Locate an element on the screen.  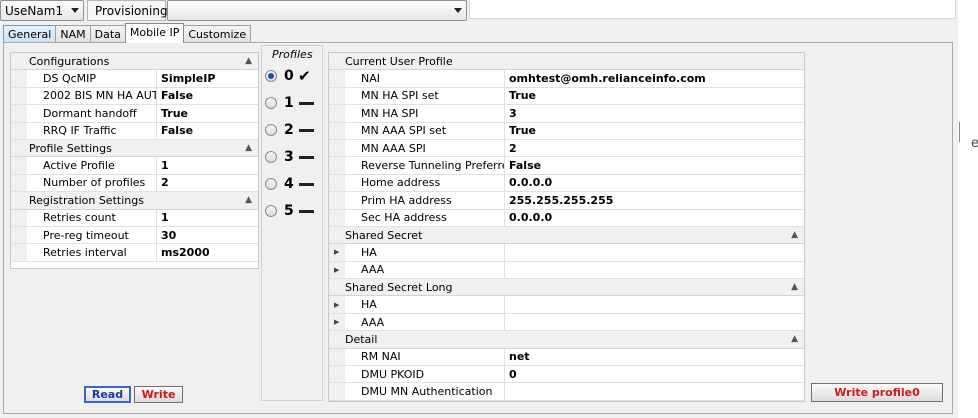
category-detail: Detail ▲ is located at coordinates (566, 340).